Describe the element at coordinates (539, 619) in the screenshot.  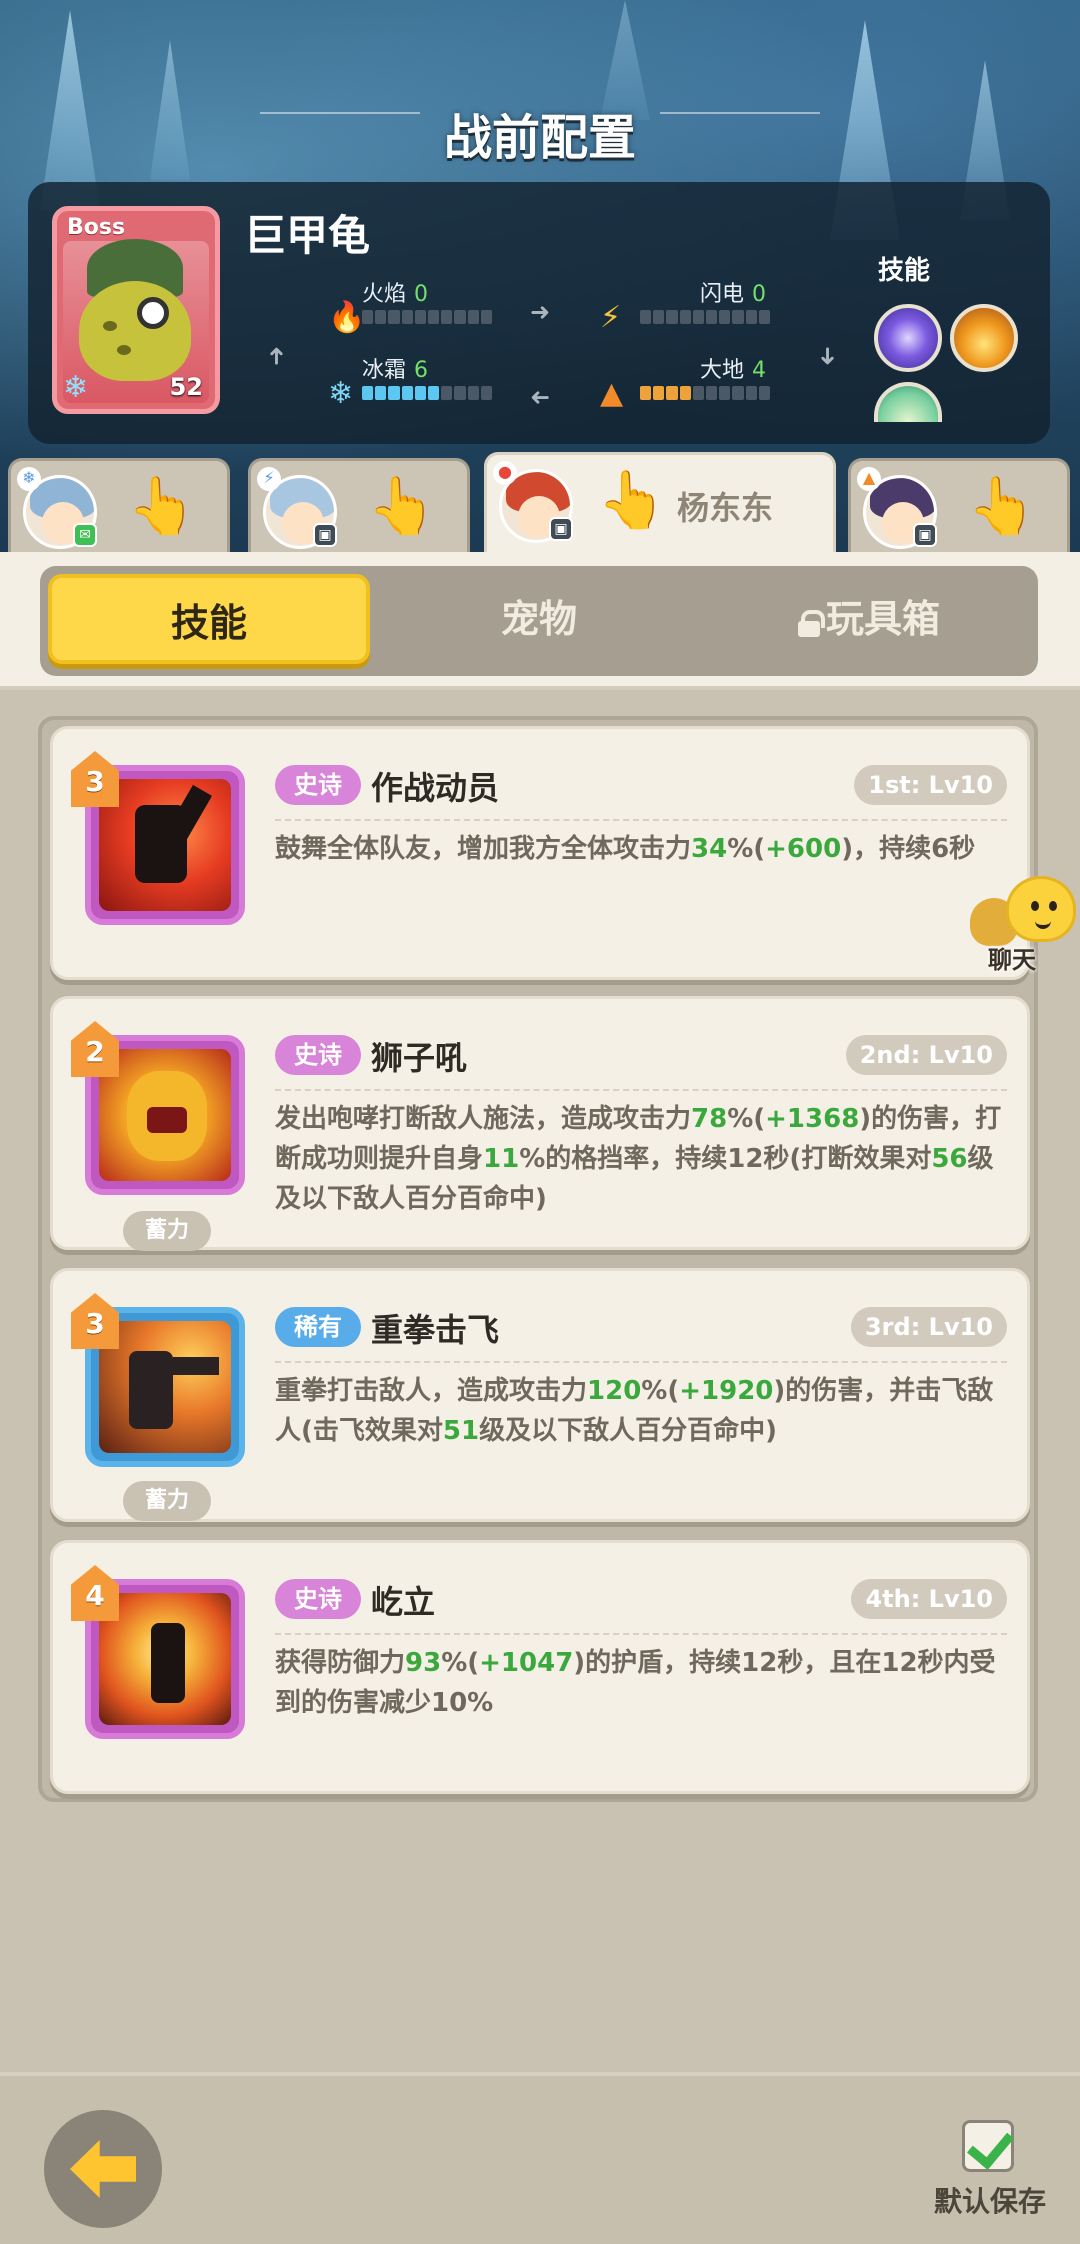
I see `tab-pets: 宠物` at that location.